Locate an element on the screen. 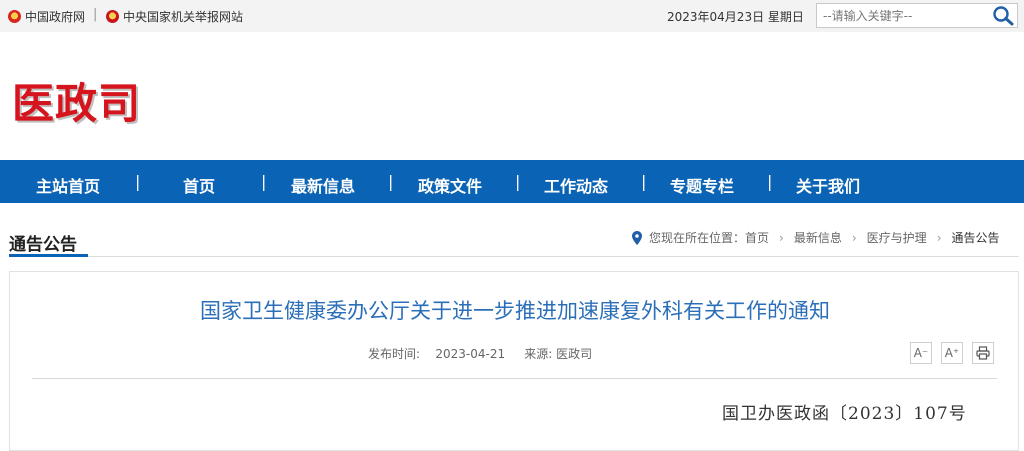 The width and height of the screenshot is (1024, 451). font-smaller-button: A⁻ is located at coordinates (921, 353).